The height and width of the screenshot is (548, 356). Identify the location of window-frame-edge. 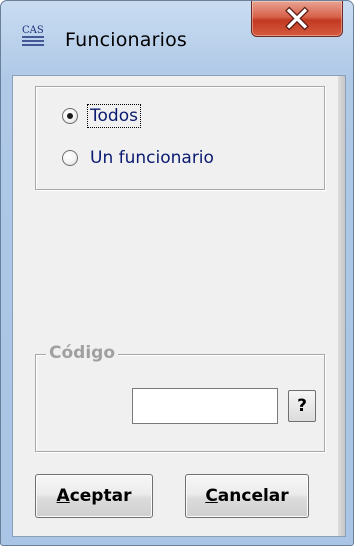
(341, 306).